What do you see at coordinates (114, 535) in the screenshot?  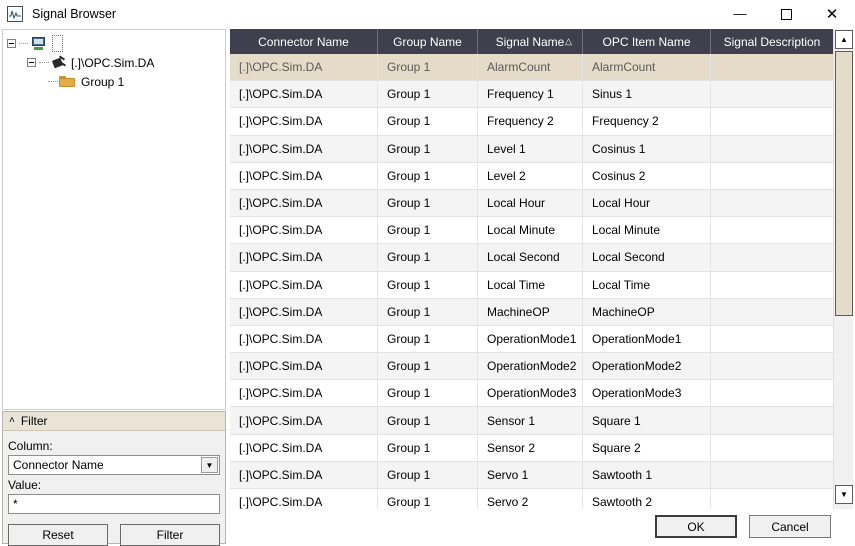 I see `filter-action-buttons: Reset Filter` at bounding box center [114, 535].